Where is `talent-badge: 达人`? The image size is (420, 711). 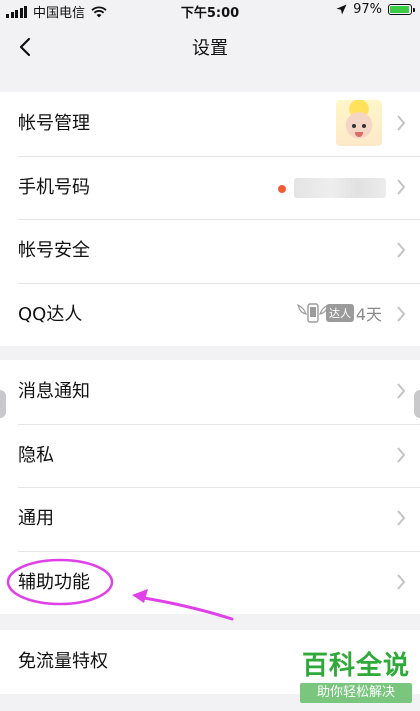 talent-badge: 达人 is located at coordinates (325, 313).